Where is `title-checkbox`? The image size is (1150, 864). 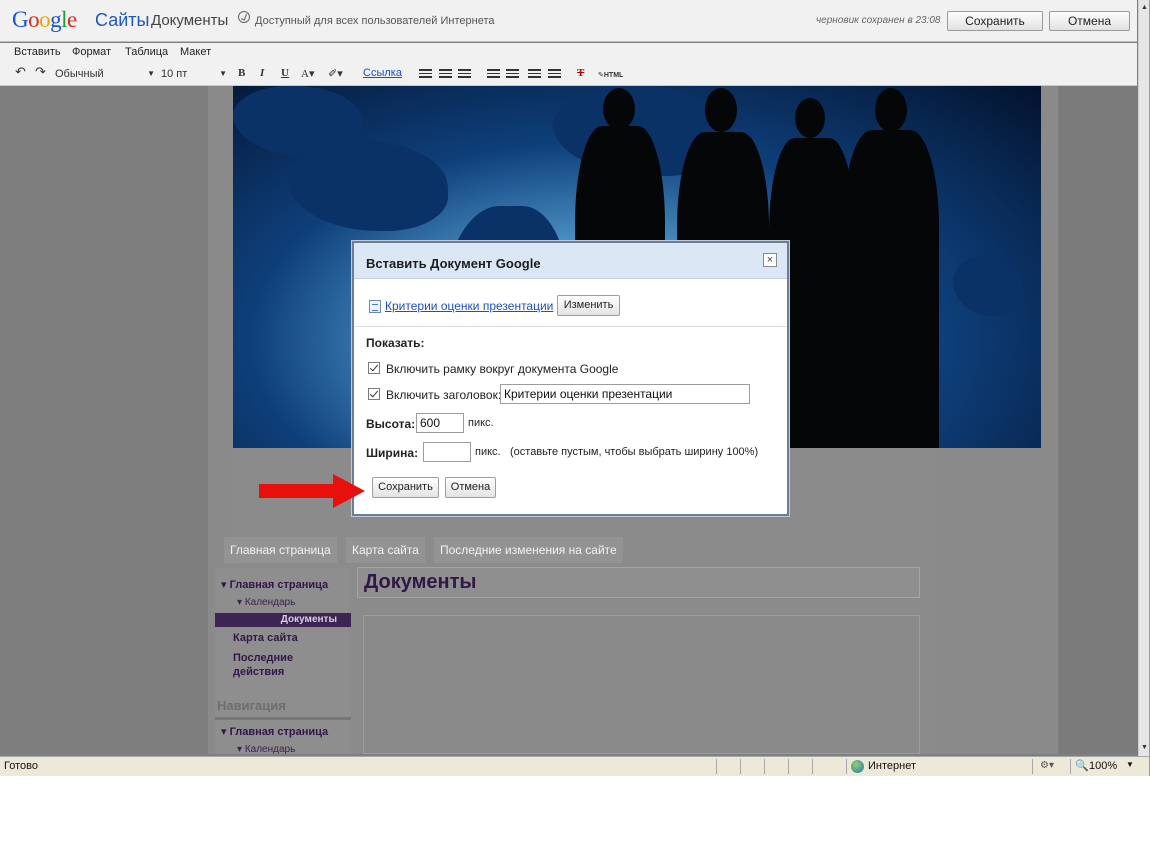 title-checkbox is located at coordinates (374, 394).